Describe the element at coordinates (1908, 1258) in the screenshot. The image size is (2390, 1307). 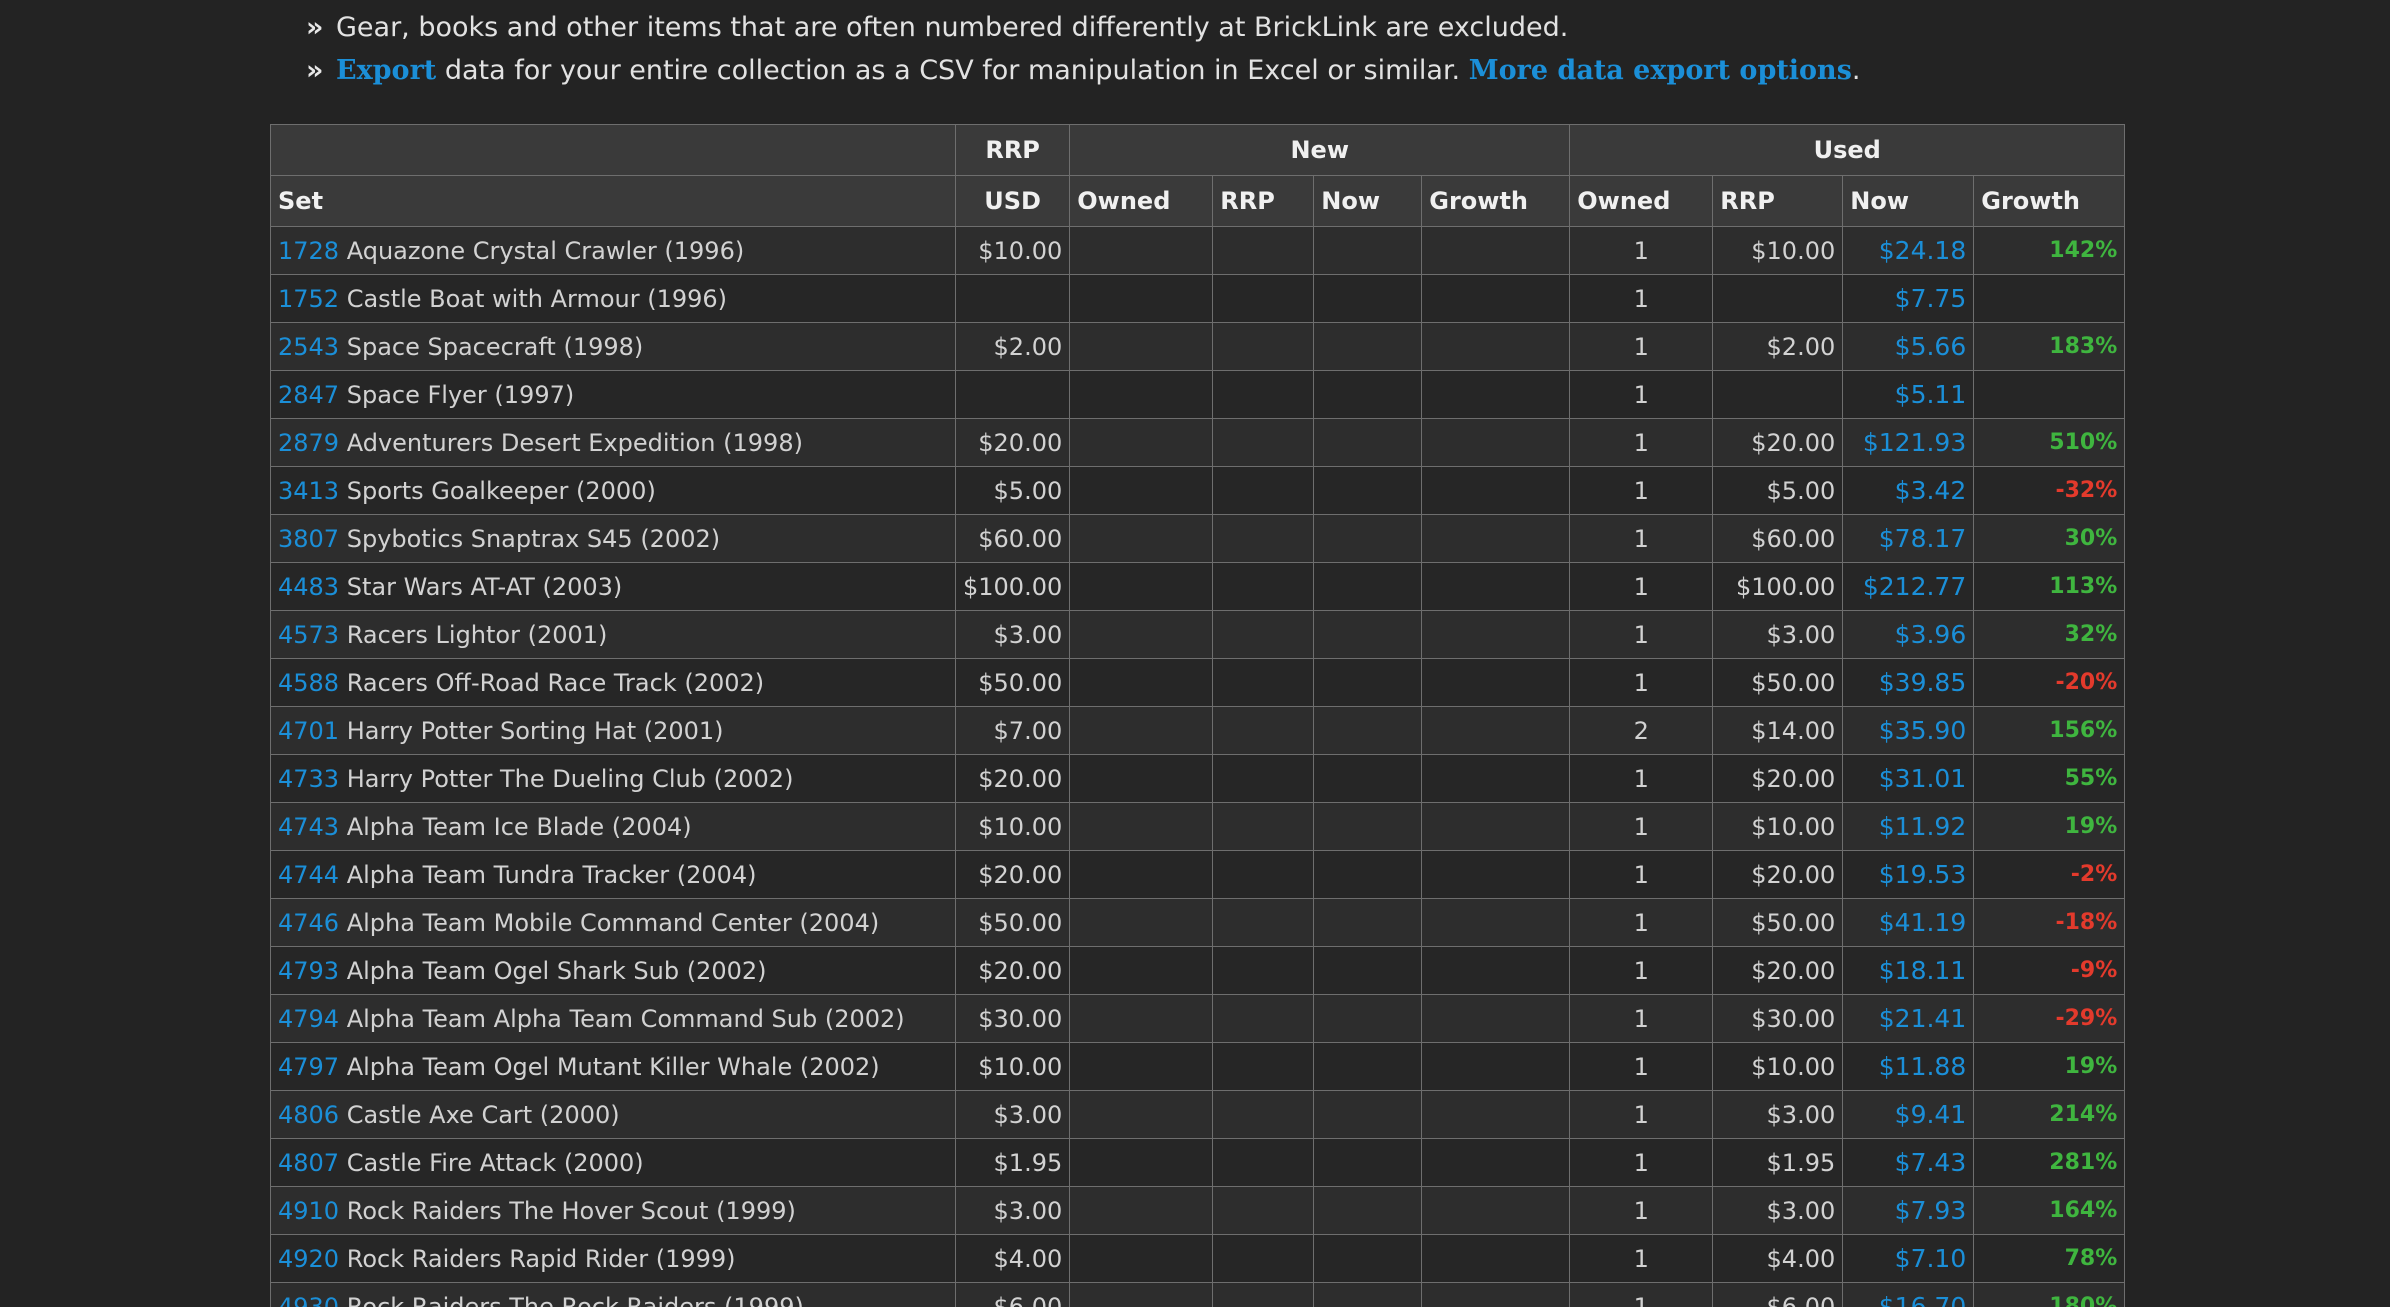
I see `used-now-link: $7.10` at that location.